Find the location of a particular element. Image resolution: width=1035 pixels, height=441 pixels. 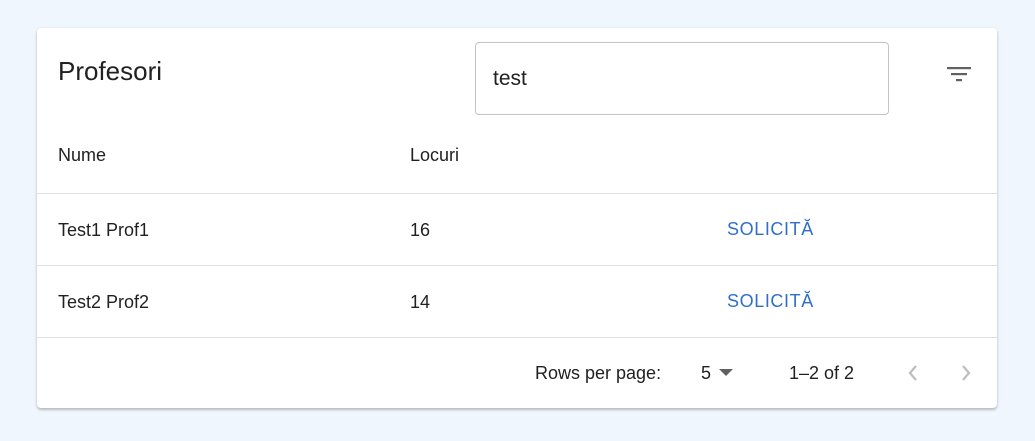

column-header-name: Nume is located at coordinates (82, 155).